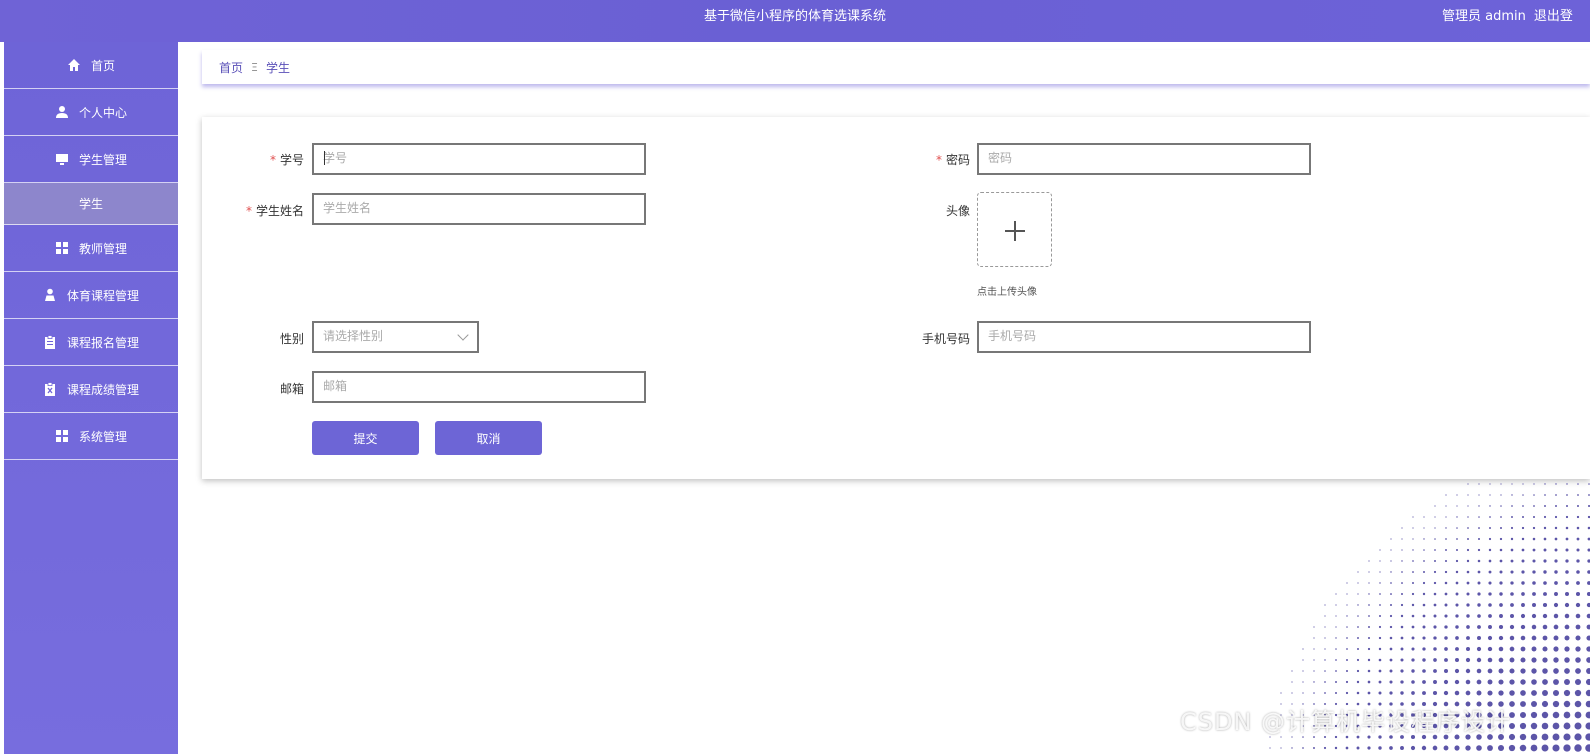 The height and width of the screenshot is (754, 1590). What do you see at coordinates (102, 65) in the screenshot?
I see `sidebar-item-label: 首页` at bounding box center [102, 65].